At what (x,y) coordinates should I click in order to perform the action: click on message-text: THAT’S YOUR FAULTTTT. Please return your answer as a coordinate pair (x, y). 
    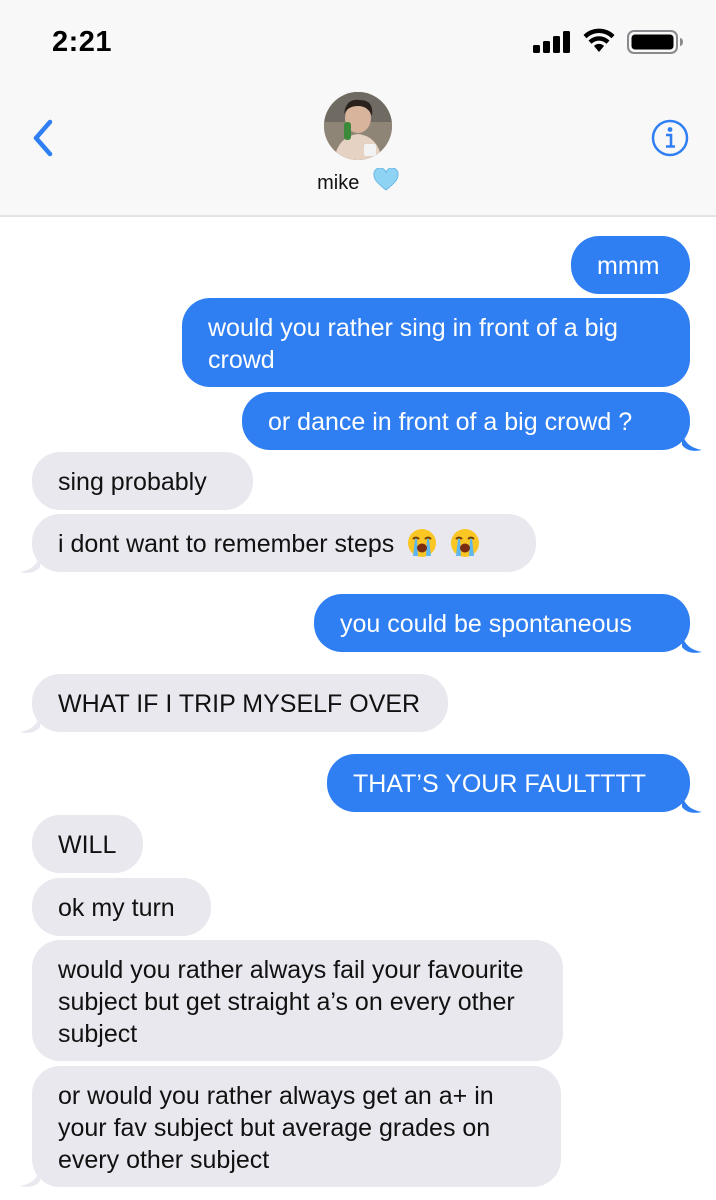
    Looking at the image, I should click on (500, 784).